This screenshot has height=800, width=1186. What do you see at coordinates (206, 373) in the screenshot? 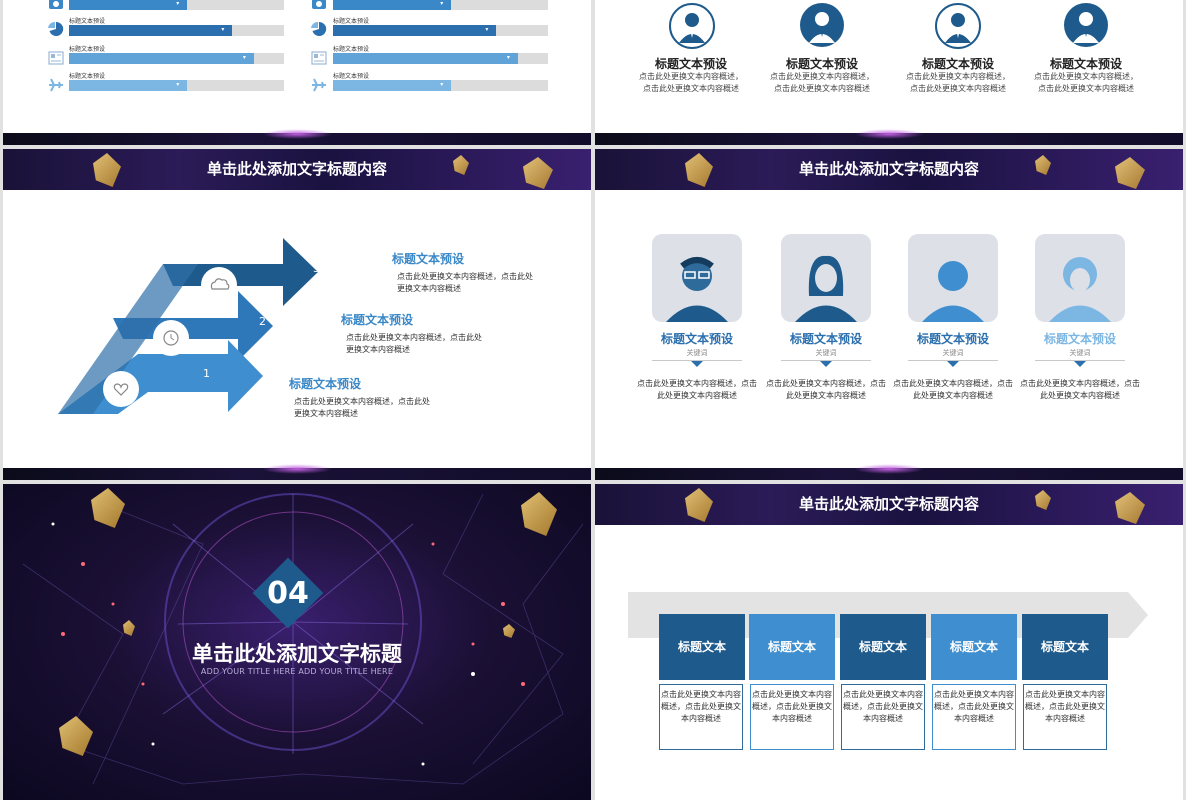
I see `step-number: 1` at bounding box center [206, 373].